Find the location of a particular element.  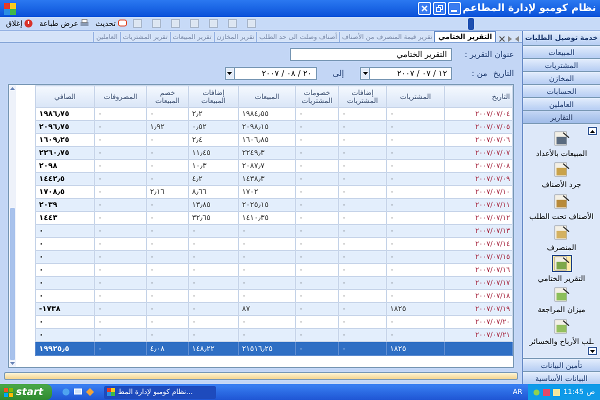

exit-icon is located at coordinates (29, 23).